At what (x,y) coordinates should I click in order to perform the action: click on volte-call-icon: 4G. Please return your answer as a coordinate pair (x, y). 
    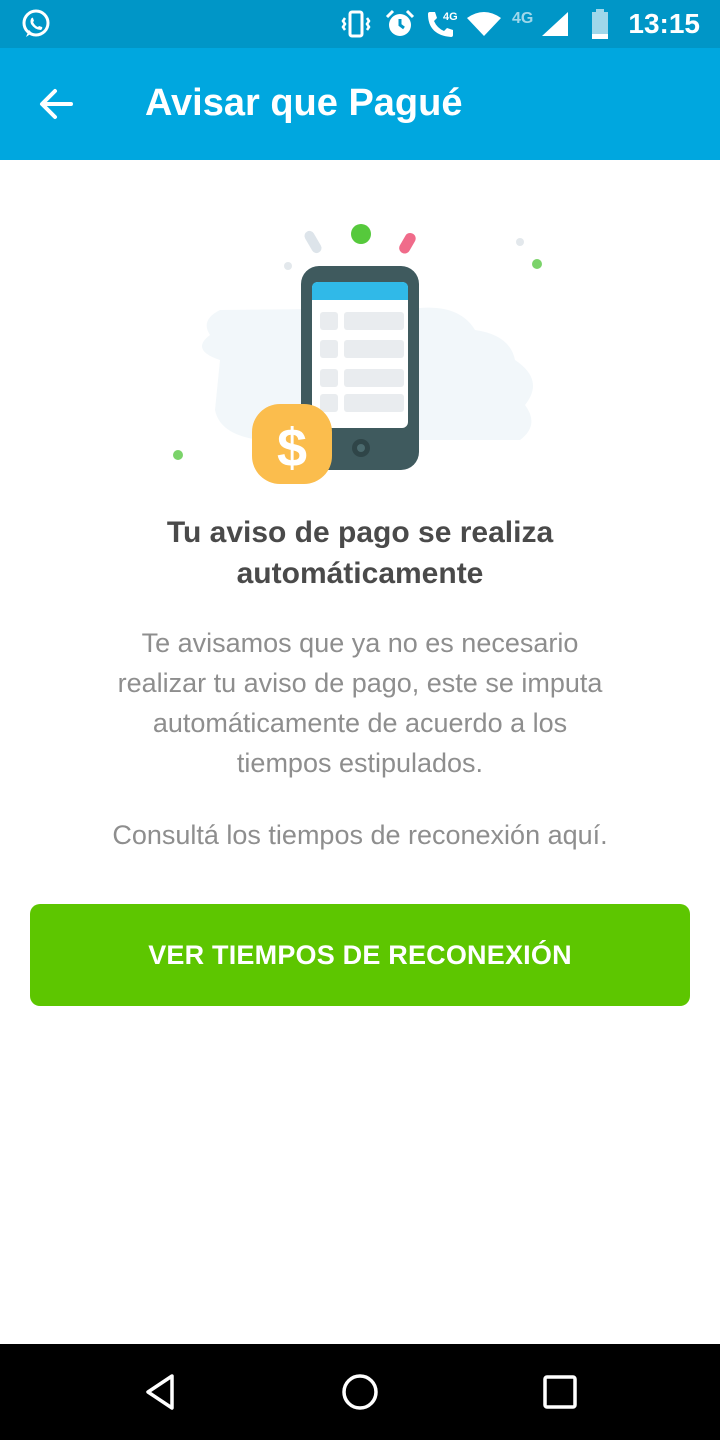
    Looking at the image, I should click on (443, 24).